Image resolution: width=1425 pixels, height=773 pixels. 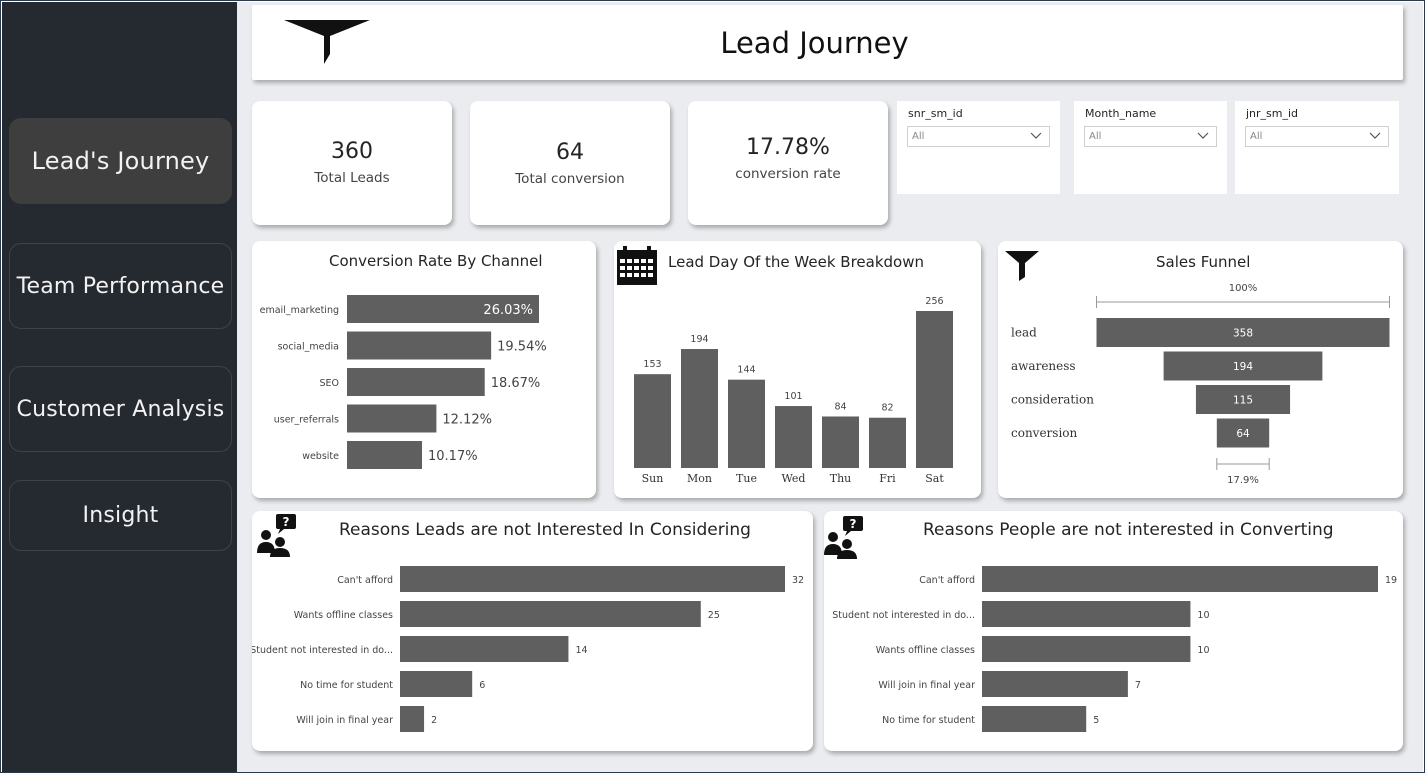 I want to click on kpi-total-leads: 360 Total Leads, so click(x=352, y=163).